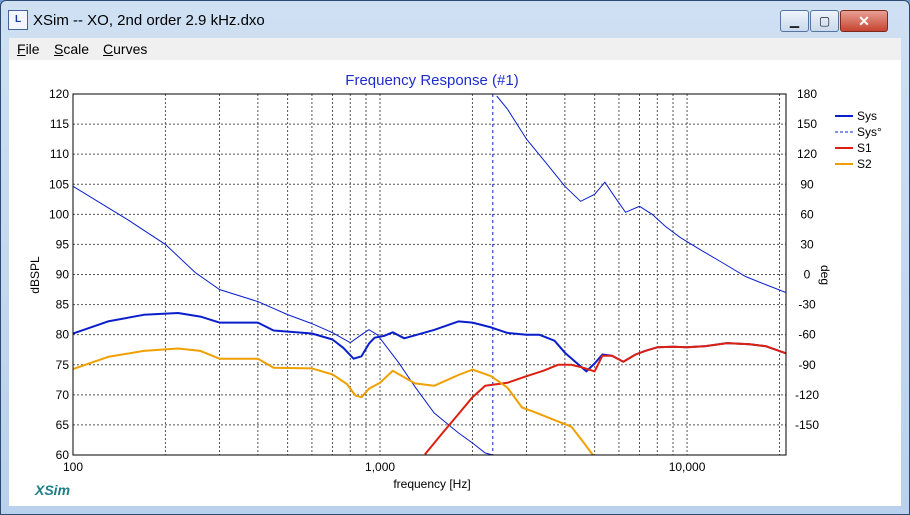  I want to click on legend-label: S2, so click(864, 164).